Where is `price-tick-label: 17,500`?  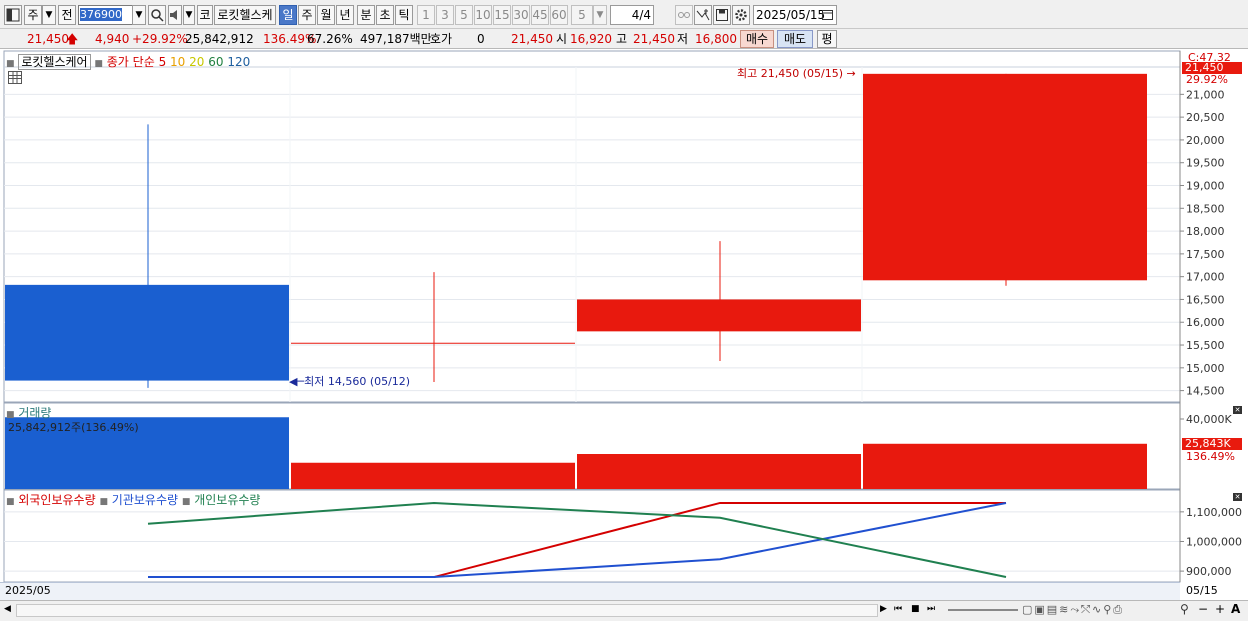
price-tick-label: 17,500 is located at coordinates (1205, 254).